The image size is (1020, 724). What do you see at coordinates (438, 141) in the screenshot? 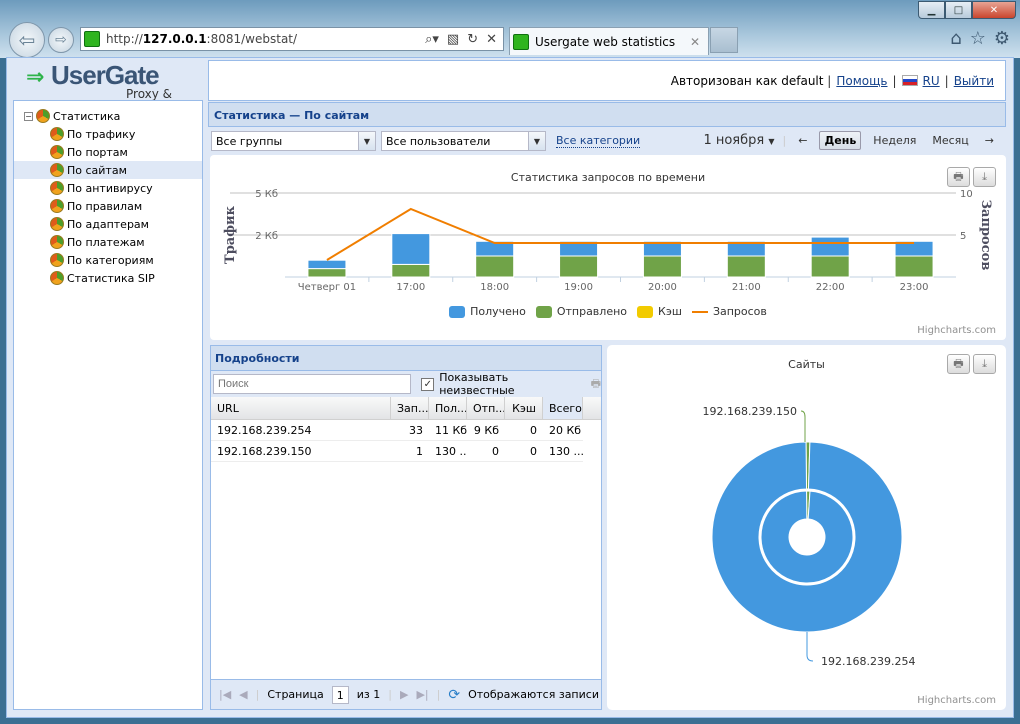
I see `users-select-value: Все пользователи` at bounding box center [438, 141].